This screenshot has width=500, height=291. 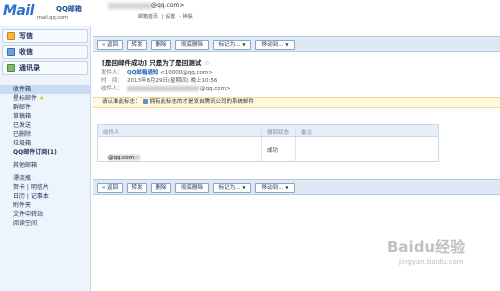 What do you see at coordinates (202, 102) in the screenshot?
I see `notice-text: 拥有此标志的才是发自腾讯公司的系统邮件` at bounding box center [202, 102].